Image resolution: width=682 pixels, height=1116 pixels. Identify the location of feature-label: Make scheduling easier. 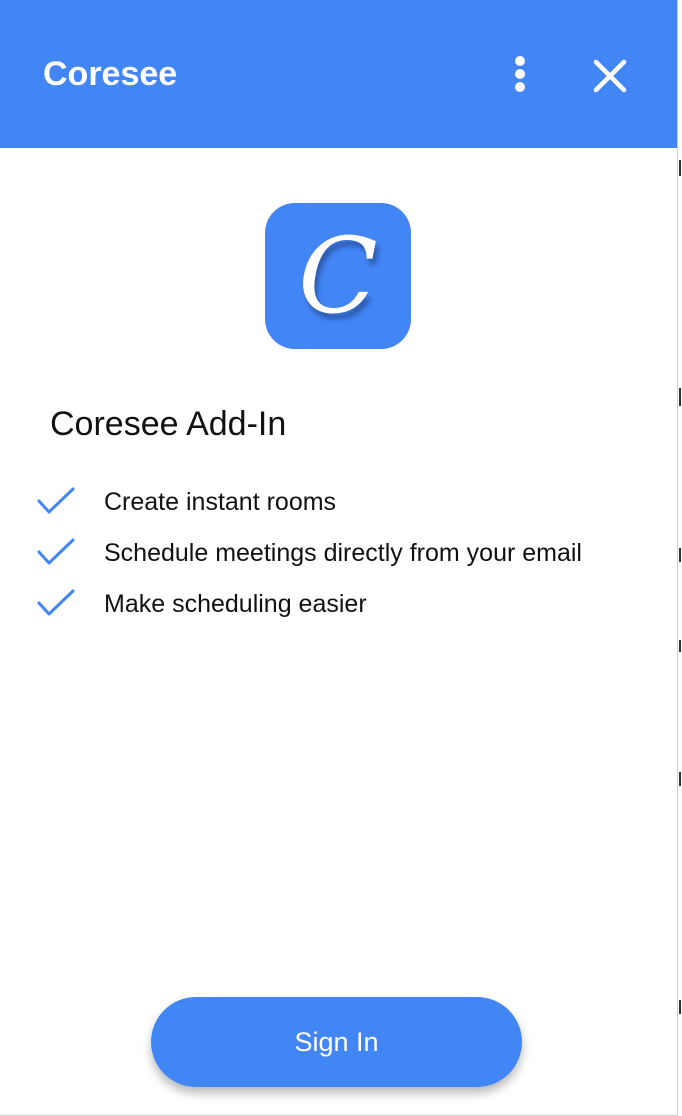
(235, 604).